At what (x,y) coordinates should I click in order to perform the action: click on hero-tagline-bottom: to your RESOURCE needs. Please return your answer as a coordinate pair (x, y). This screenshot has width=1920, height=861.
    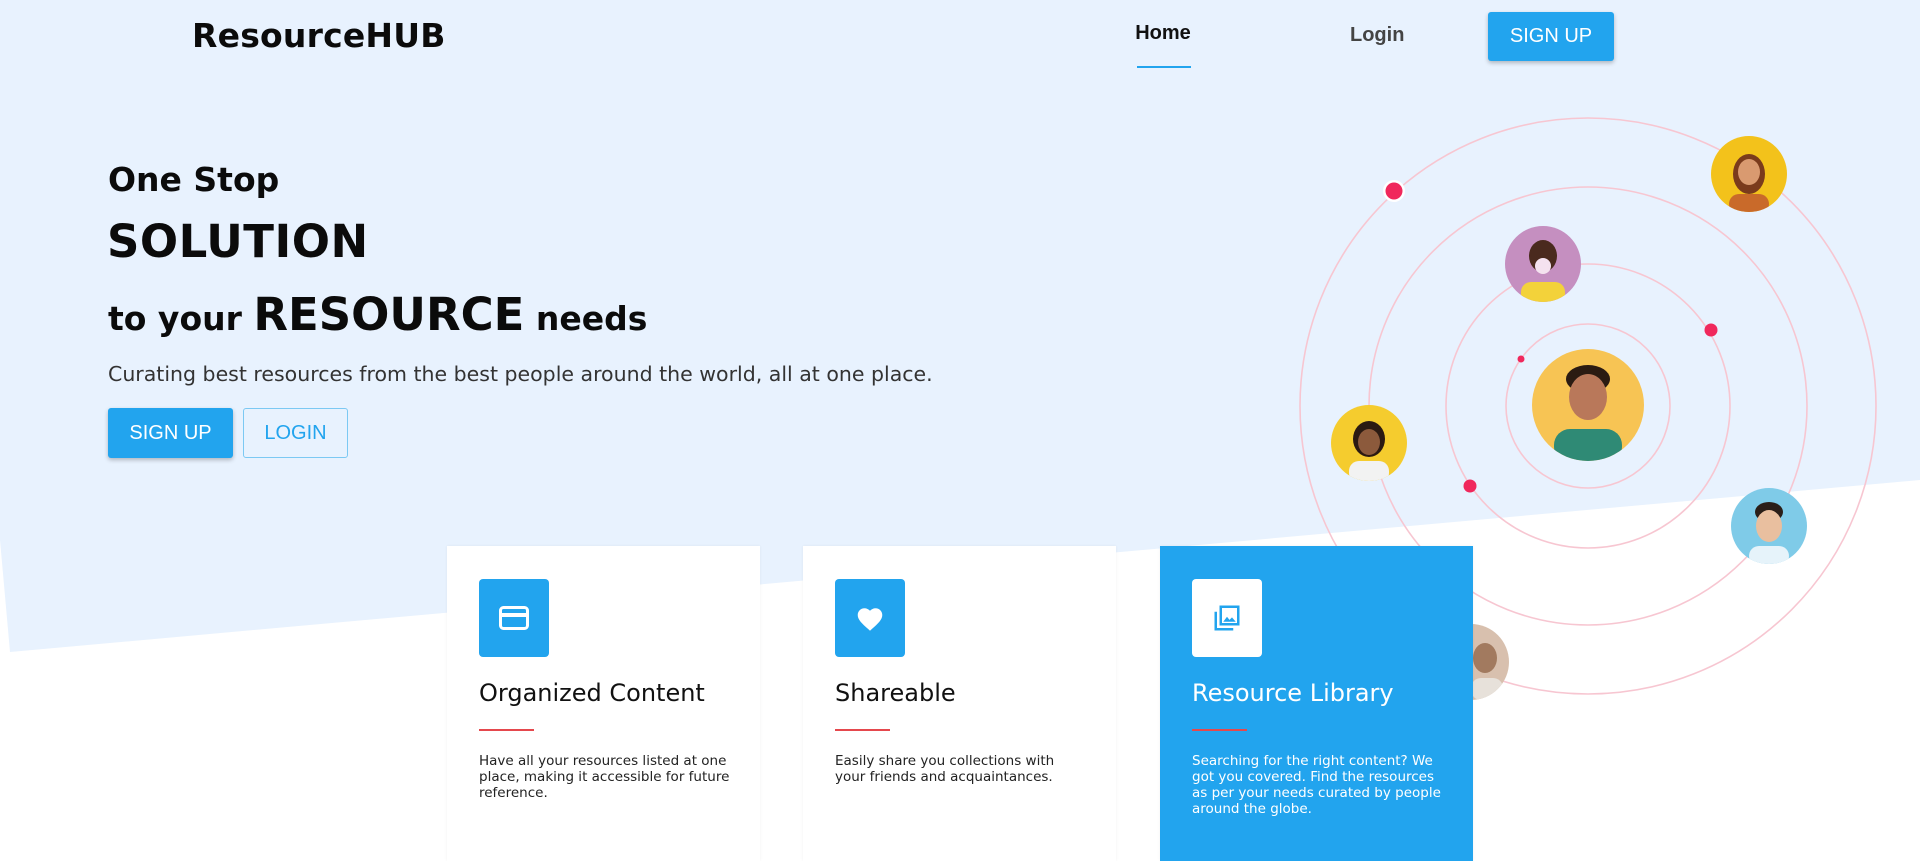
    Looking at the image, I should click on (377, 314).